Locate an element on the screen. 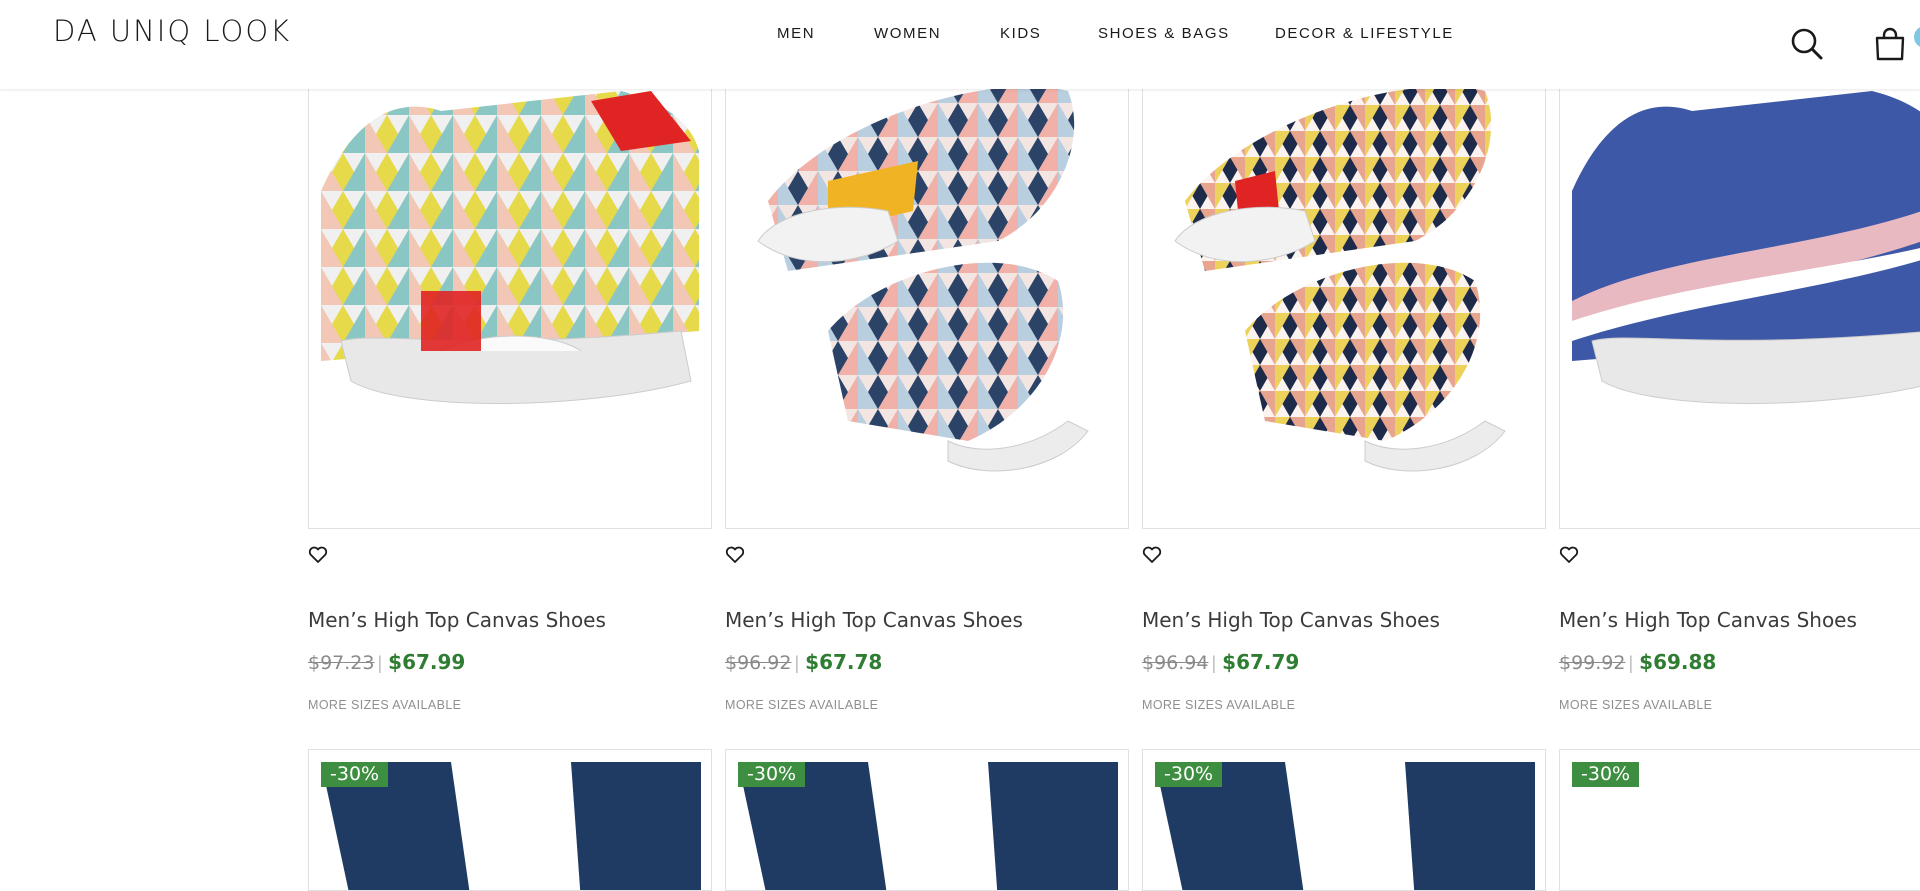 This screenshot has height=891, width=1920. shopping-bag-icon is located at coordinates (1890, 46).